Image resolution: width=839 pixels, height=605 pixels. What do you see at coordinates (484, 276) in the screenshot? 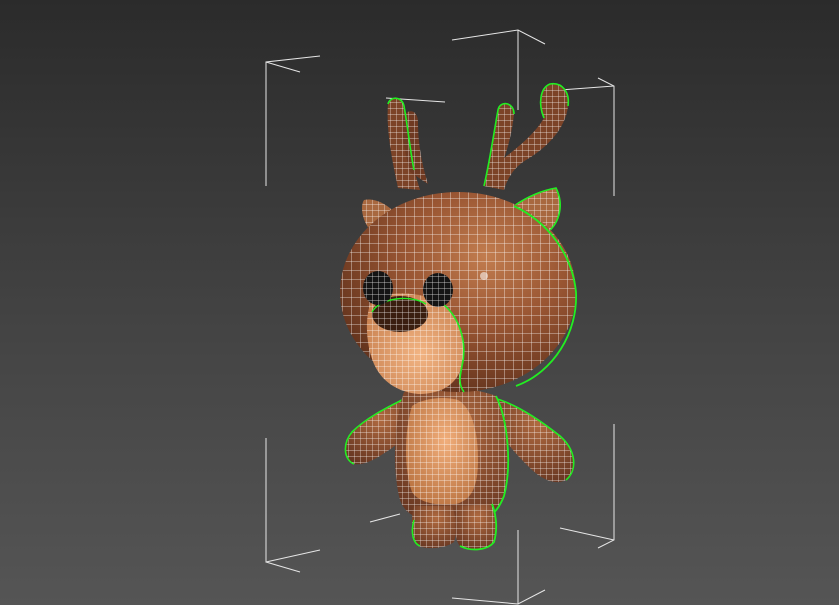
I see `specular-highlight` at bounding box center [484, 276].